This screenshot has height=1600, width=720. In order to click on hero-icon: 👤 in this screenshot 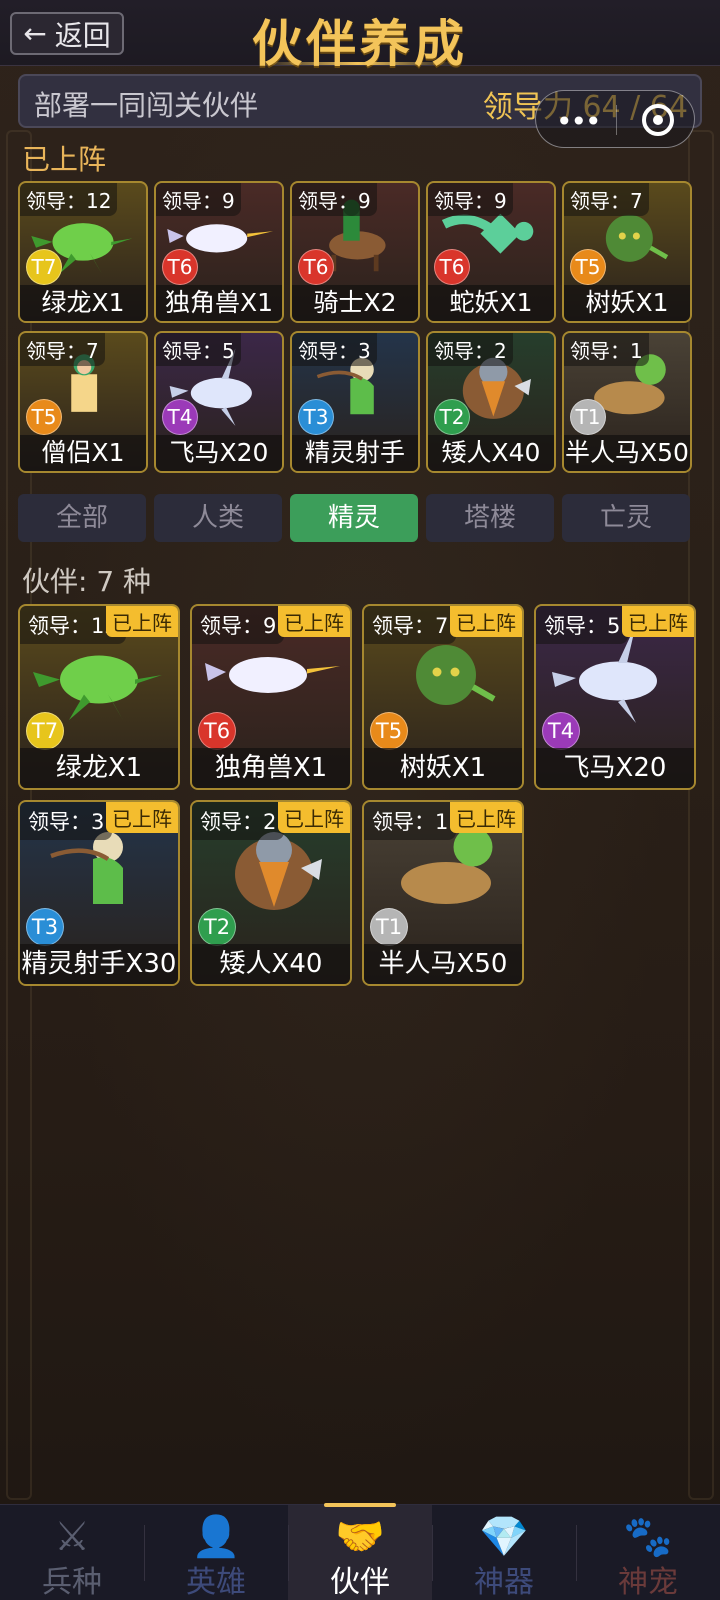, I will do `click(216, 1537)`.